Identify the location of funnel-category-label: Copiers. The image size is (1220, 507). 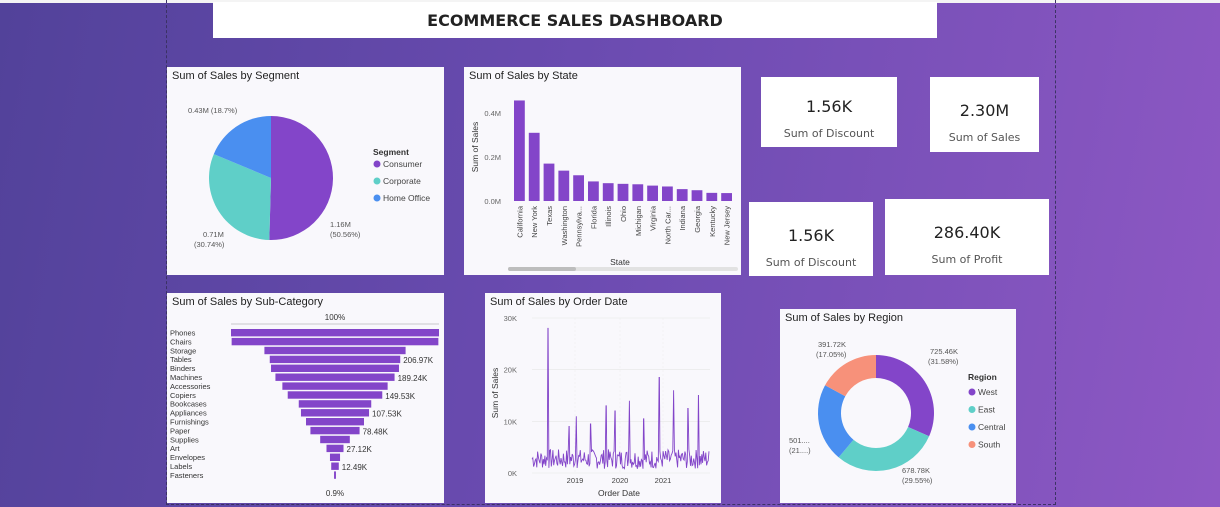
(183, 395).